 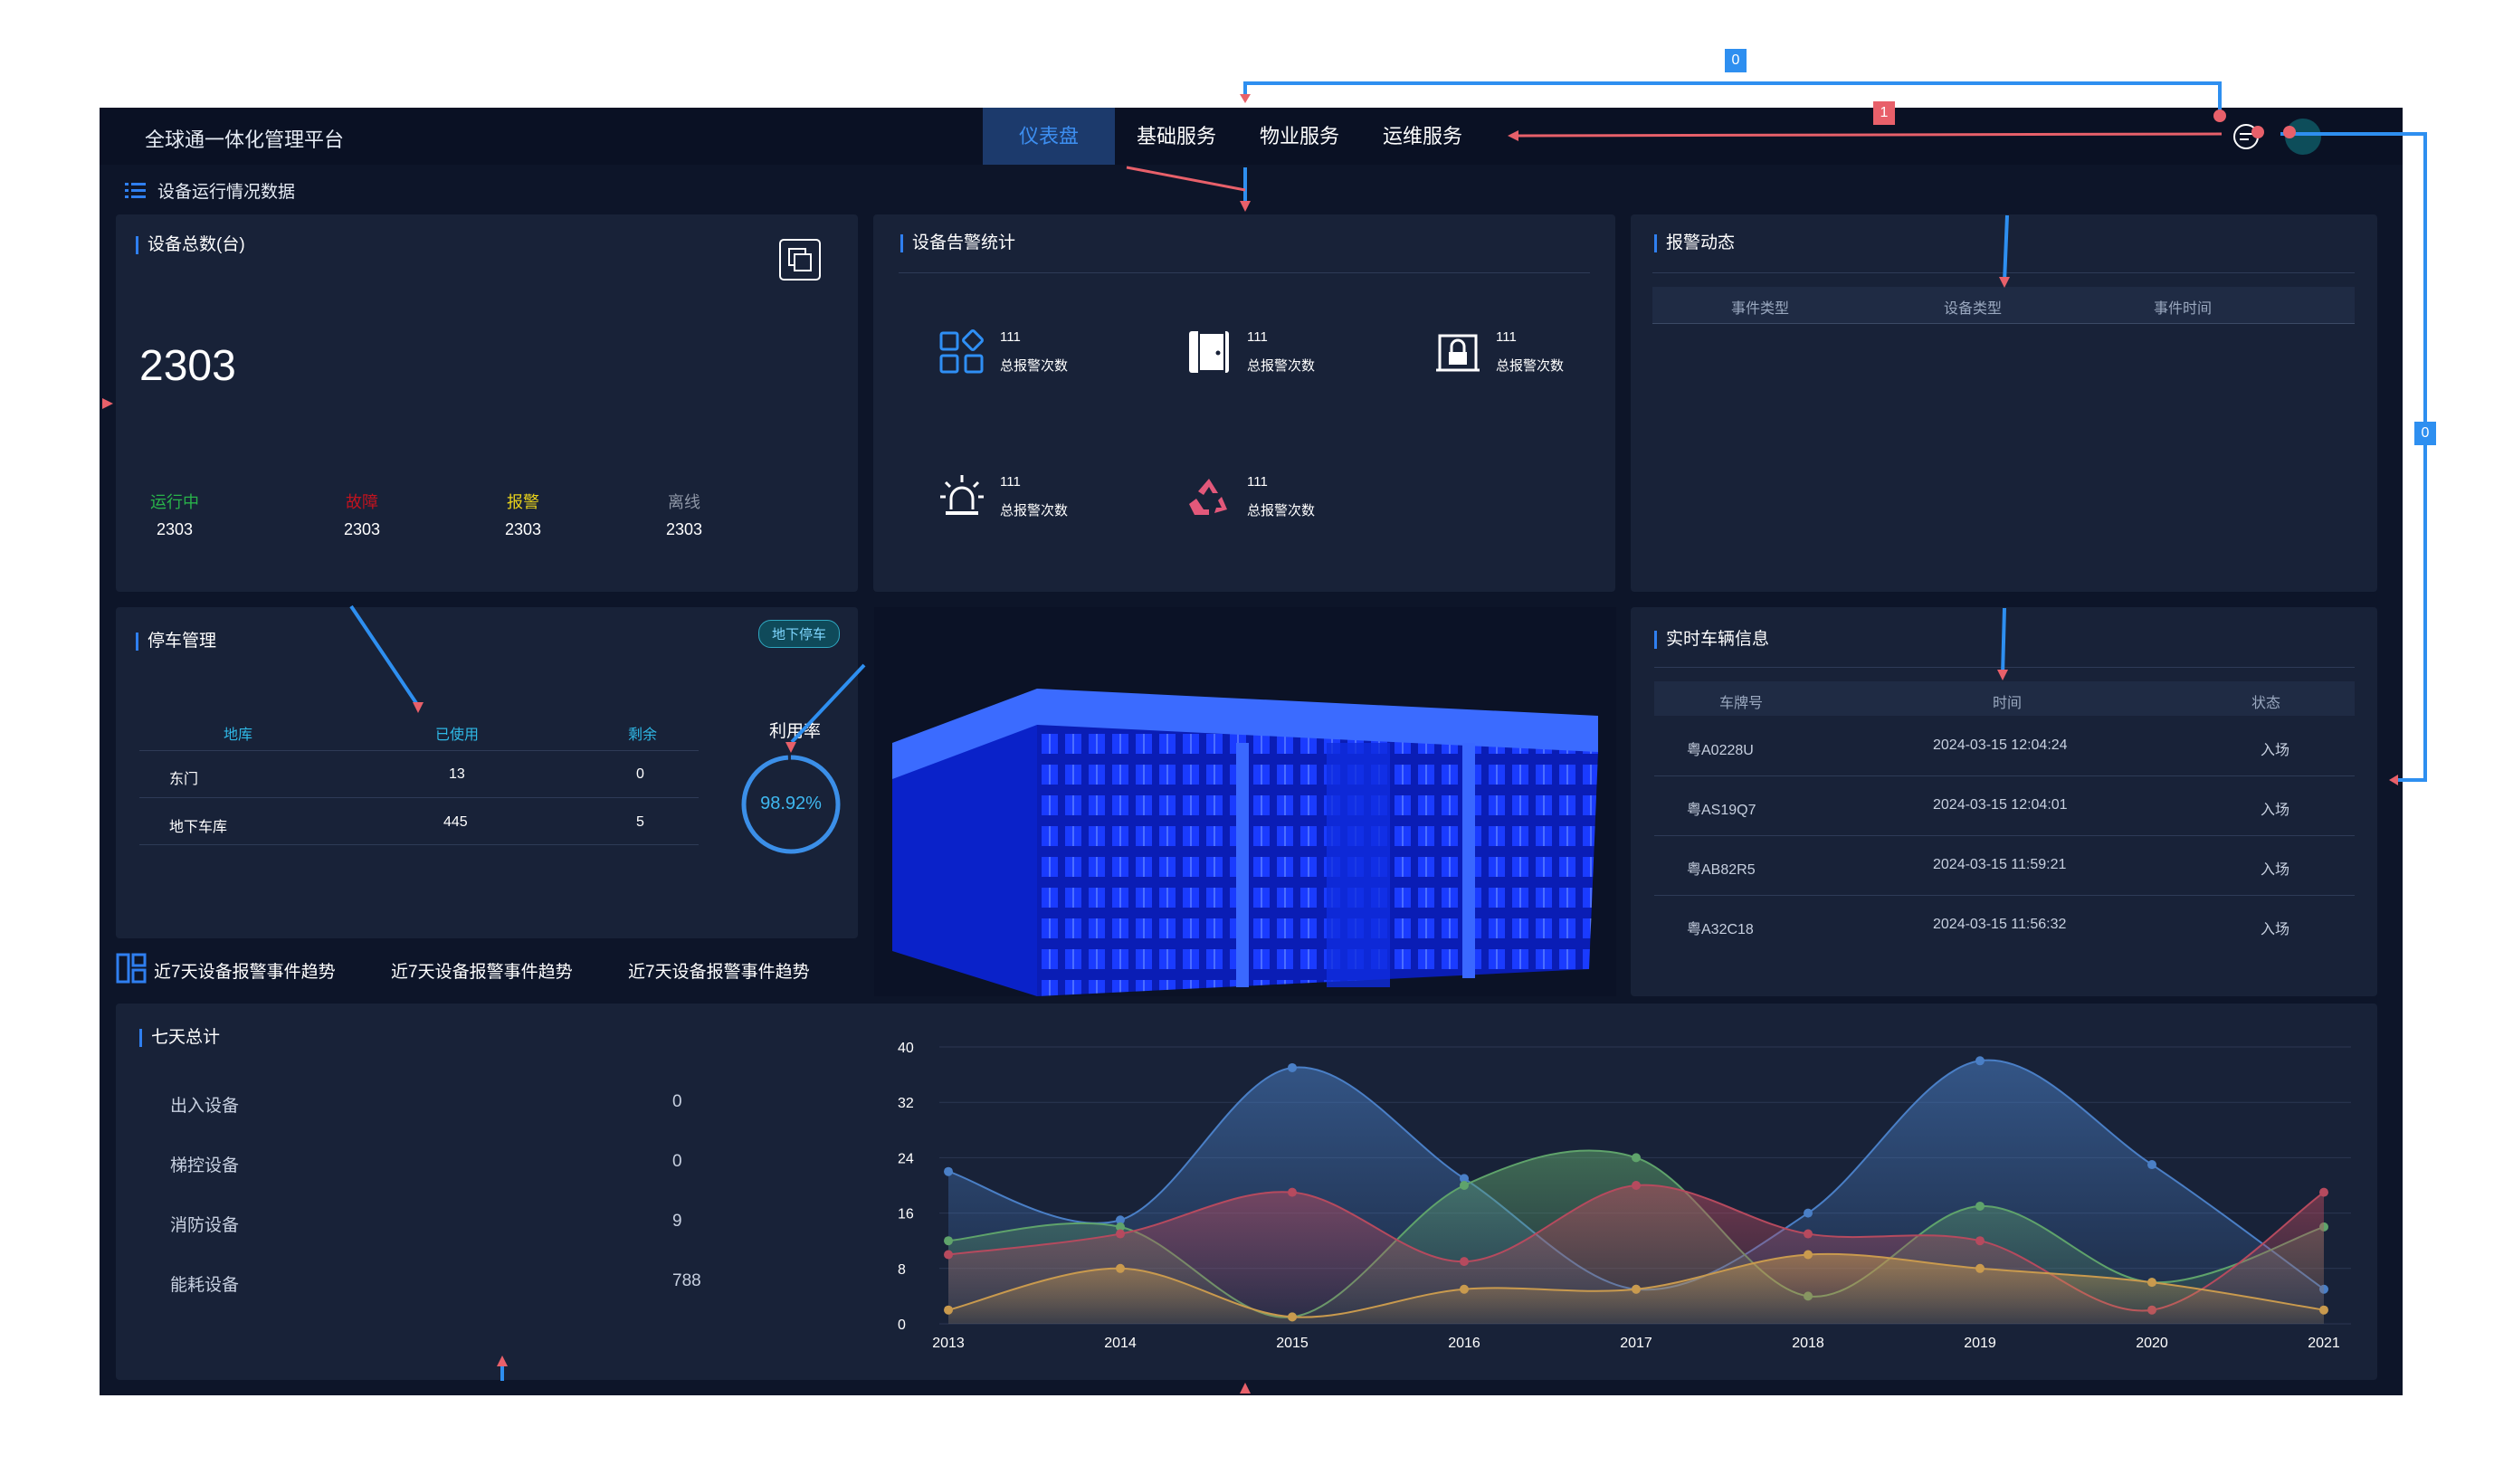 What do you see at coordinates (640, 822) in the screenshot?
I see `table-cell: 5` at bounding box center [640, 822].